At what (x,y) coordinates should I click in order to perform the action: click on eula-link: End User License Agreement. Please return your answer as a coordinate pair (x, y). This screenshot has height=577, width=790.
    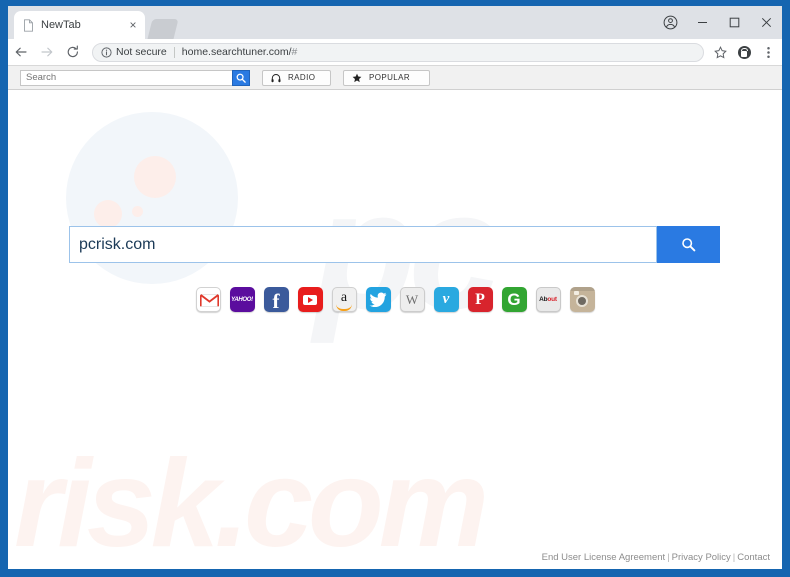
    Looking at the image, I should click on (604, 557).